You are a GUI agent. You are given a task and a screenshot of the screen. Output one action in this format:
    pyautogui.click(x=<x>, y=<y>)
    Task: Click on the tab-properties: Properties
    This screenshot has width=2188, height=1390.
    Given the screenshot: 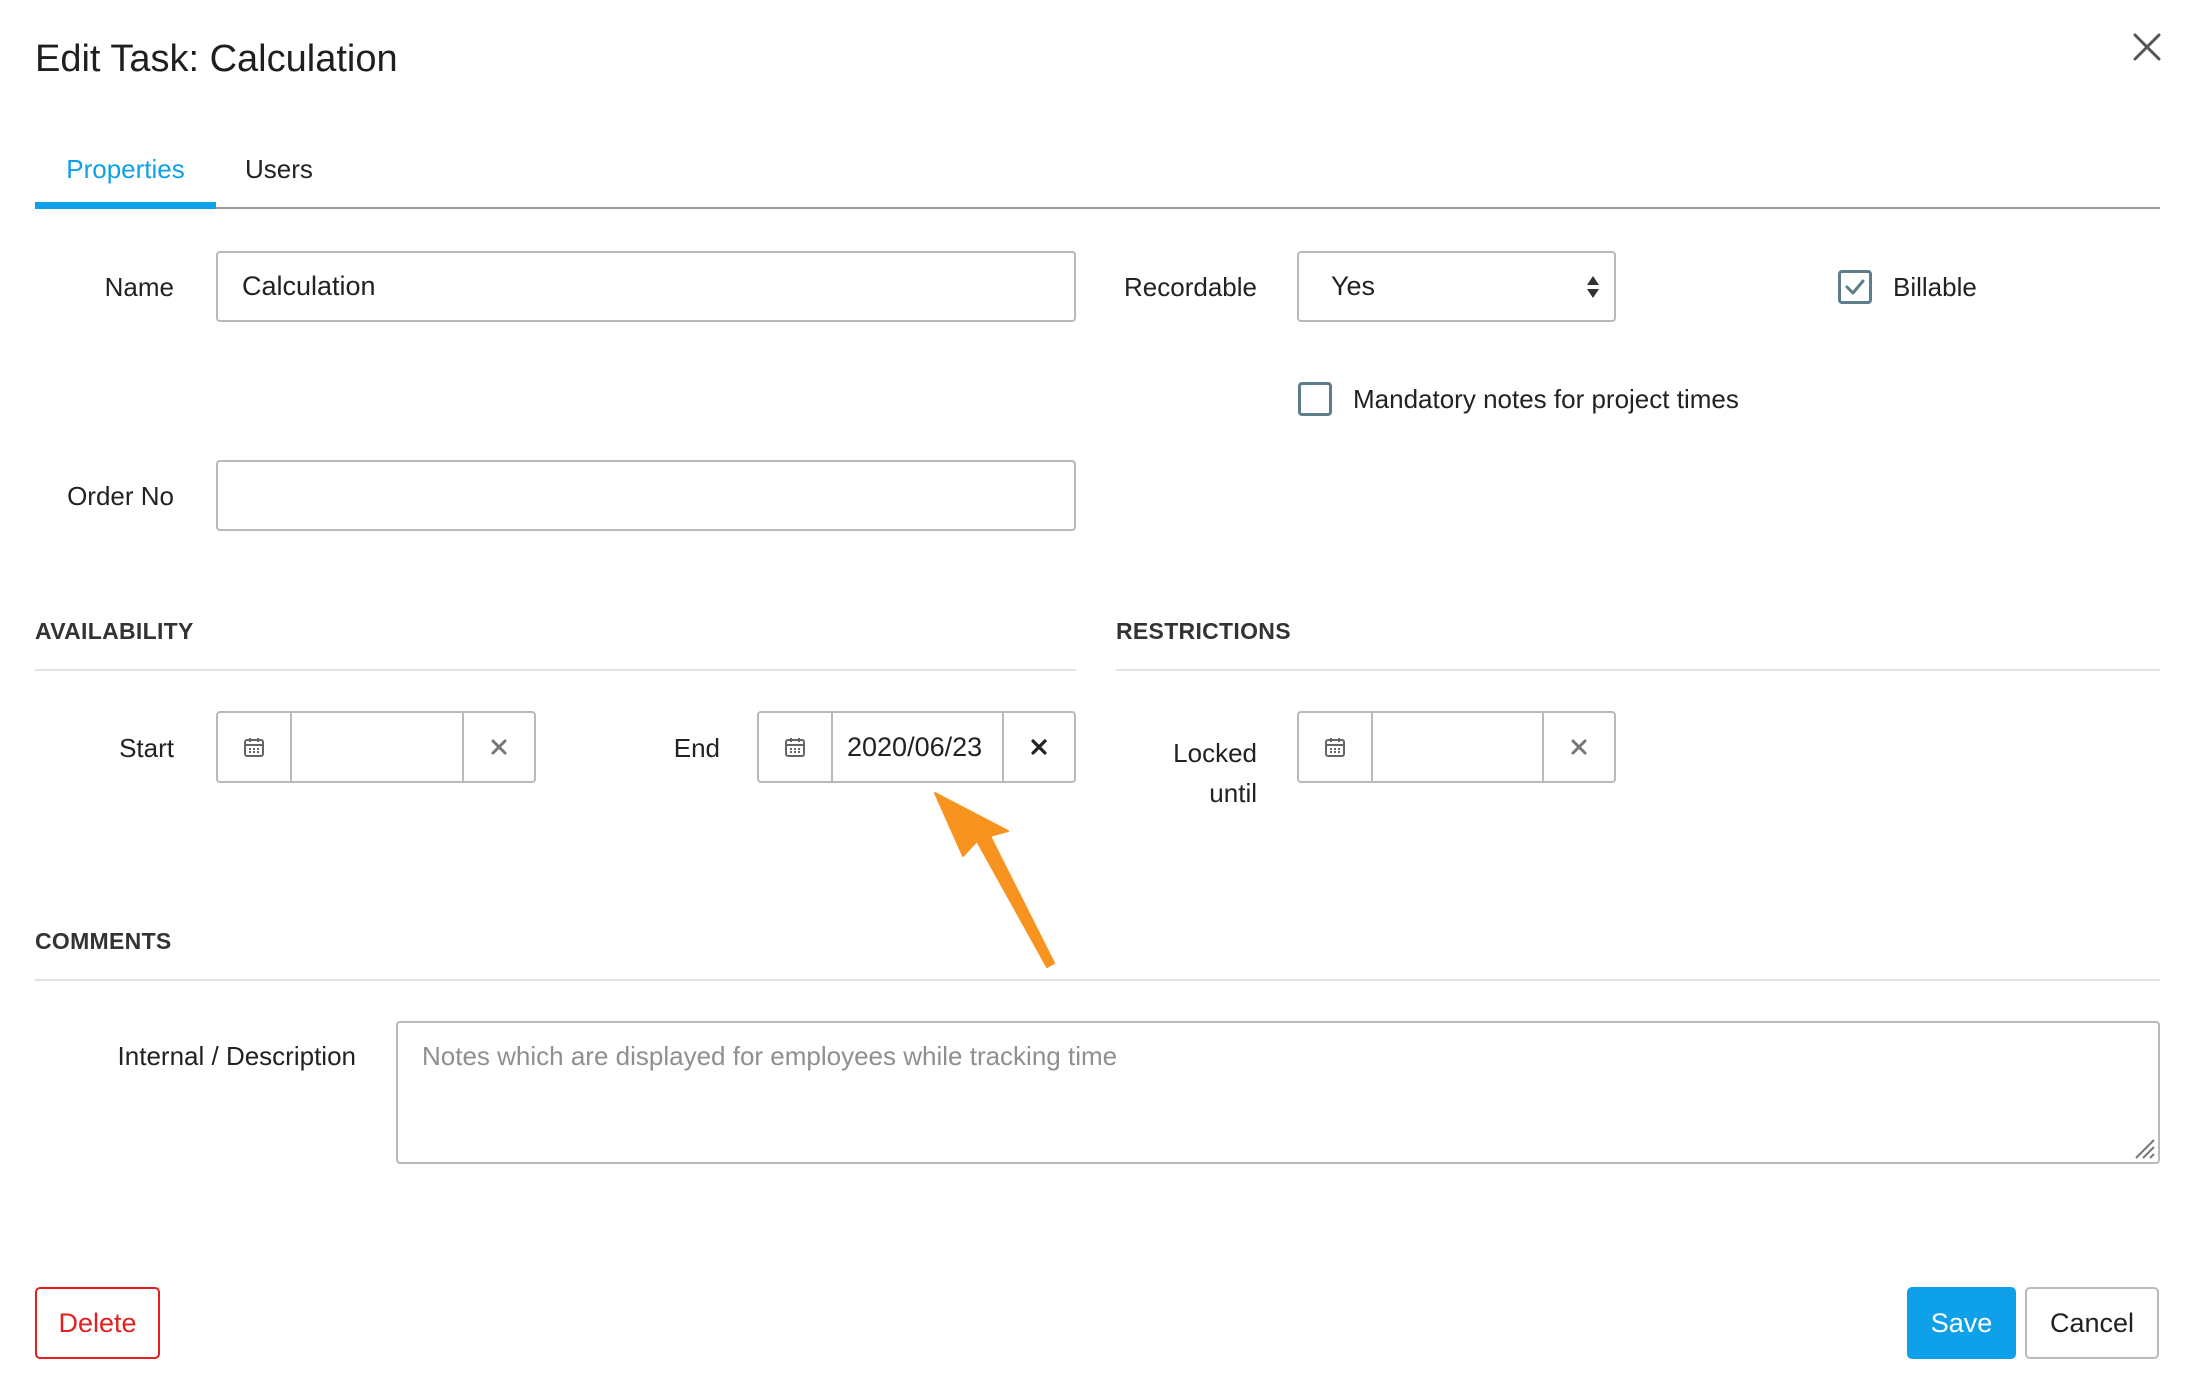 What is the action you would take?
    pyautogui.click(x=125, y=169)
    